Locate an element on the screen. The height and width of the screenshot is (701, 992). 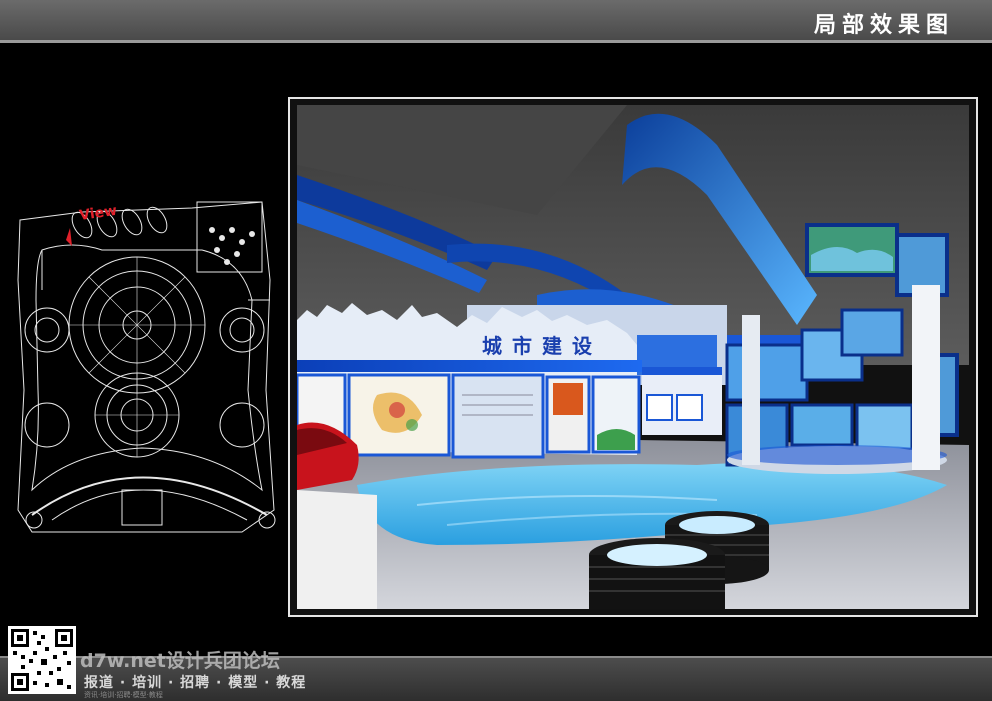
view-label: View is located at coordinates (98, 213).